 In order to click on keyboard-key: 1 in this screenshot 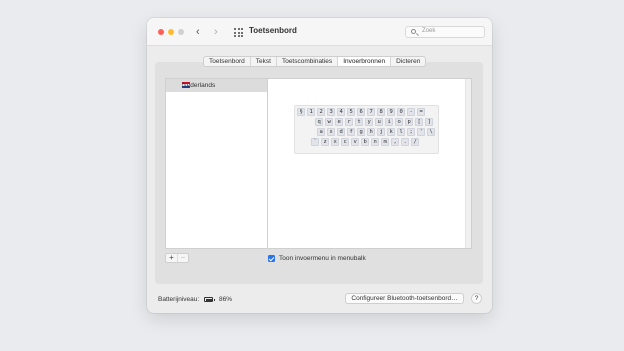, I will do `click(311, 112)`.